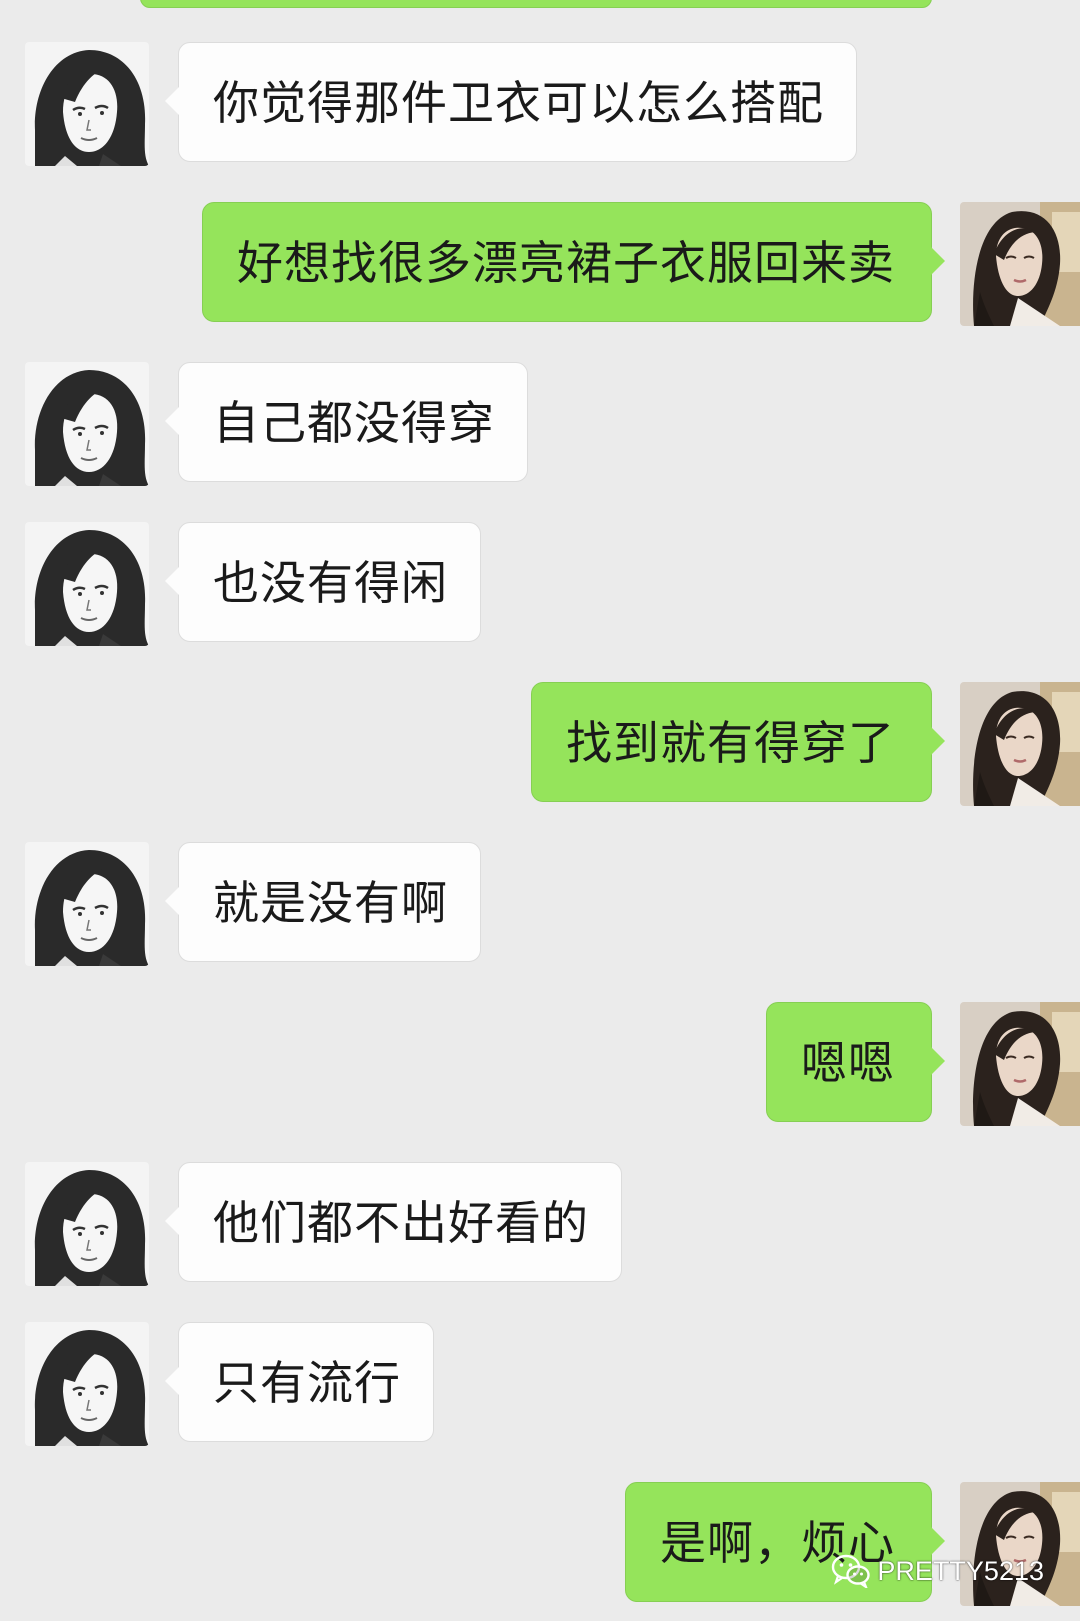 The height and width of the screenshot is (1621, 1080). I want to click on received-message-bubble: 就是没有啊, so click(323, 902).